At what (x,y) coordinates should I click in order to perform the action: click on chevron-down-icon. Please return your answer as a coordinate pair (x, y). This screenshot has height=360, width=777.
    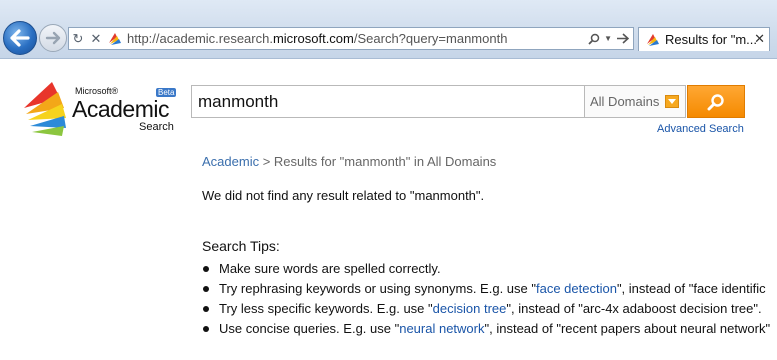
    Looking at the image, I should click on (672, 101).